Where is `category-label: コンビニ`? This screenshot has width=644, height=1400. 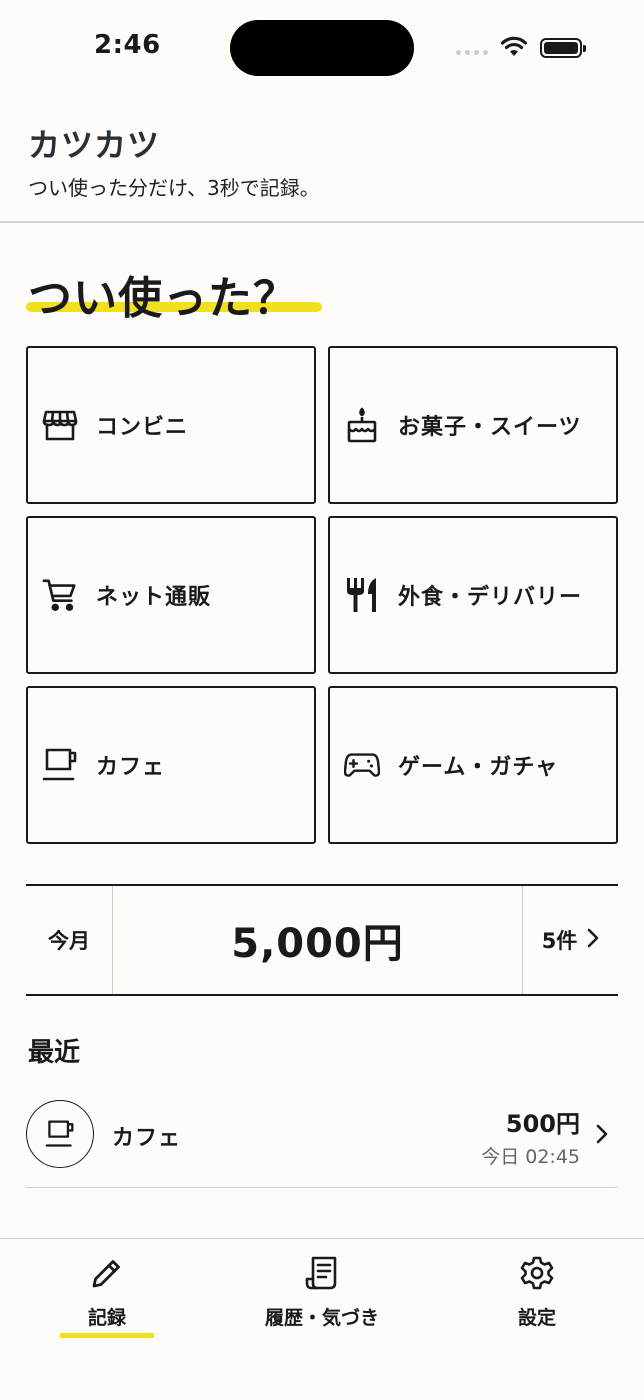
category-label: コンビニ is located at coordinates (142, 427).